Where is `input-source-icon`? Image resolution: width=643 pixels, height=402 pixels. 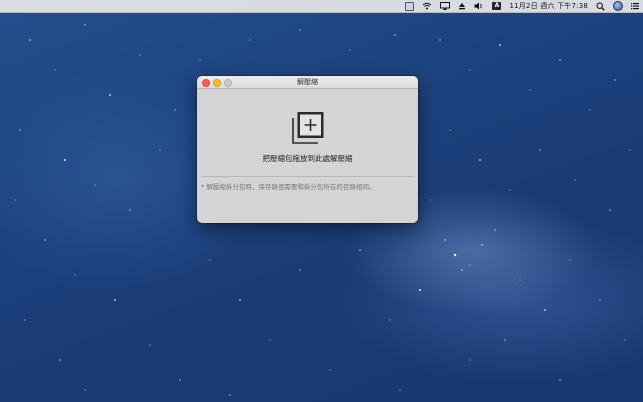
input-source-icon is located at coordinates (410, 6).